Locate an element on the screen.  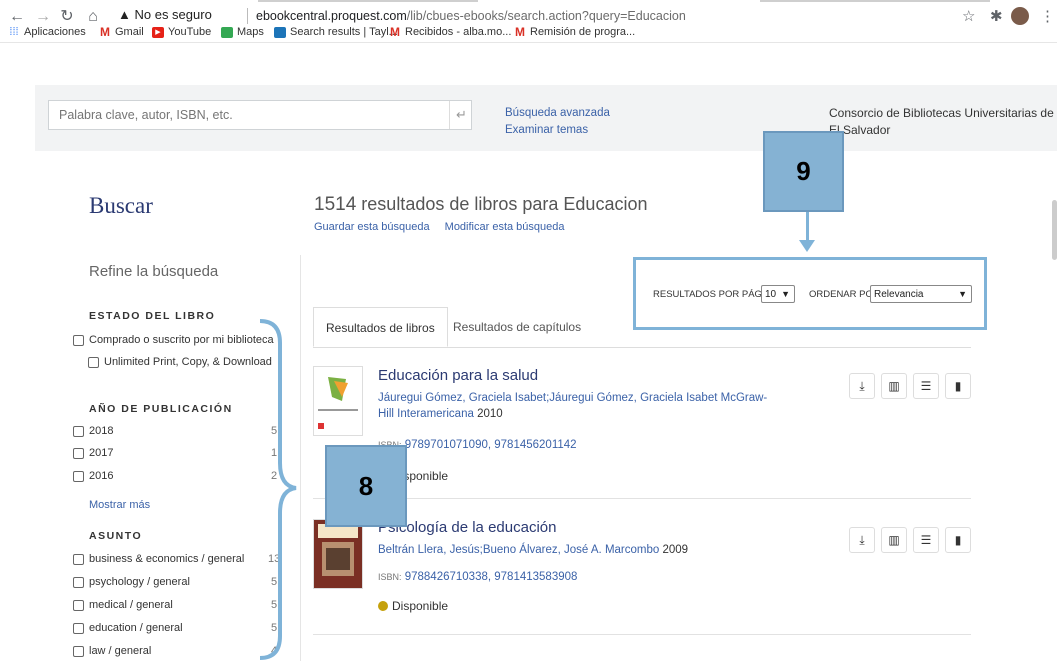
filter-brace is located at coordinates (278, 489).